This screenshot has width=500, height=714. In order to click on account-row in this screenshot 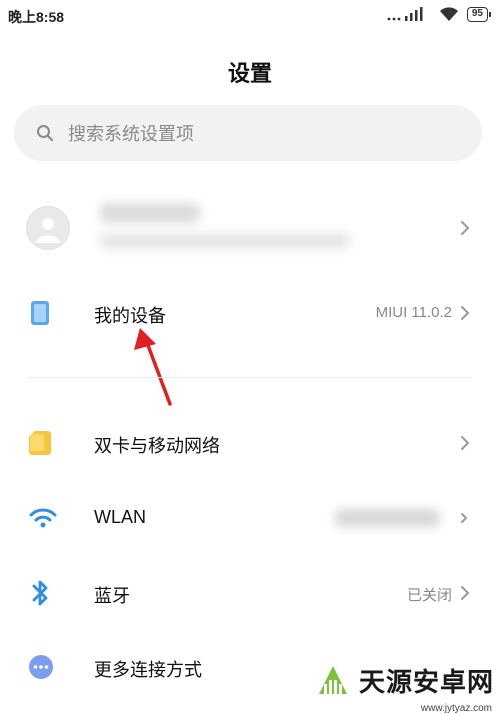, I will do `click(250, 228)`.